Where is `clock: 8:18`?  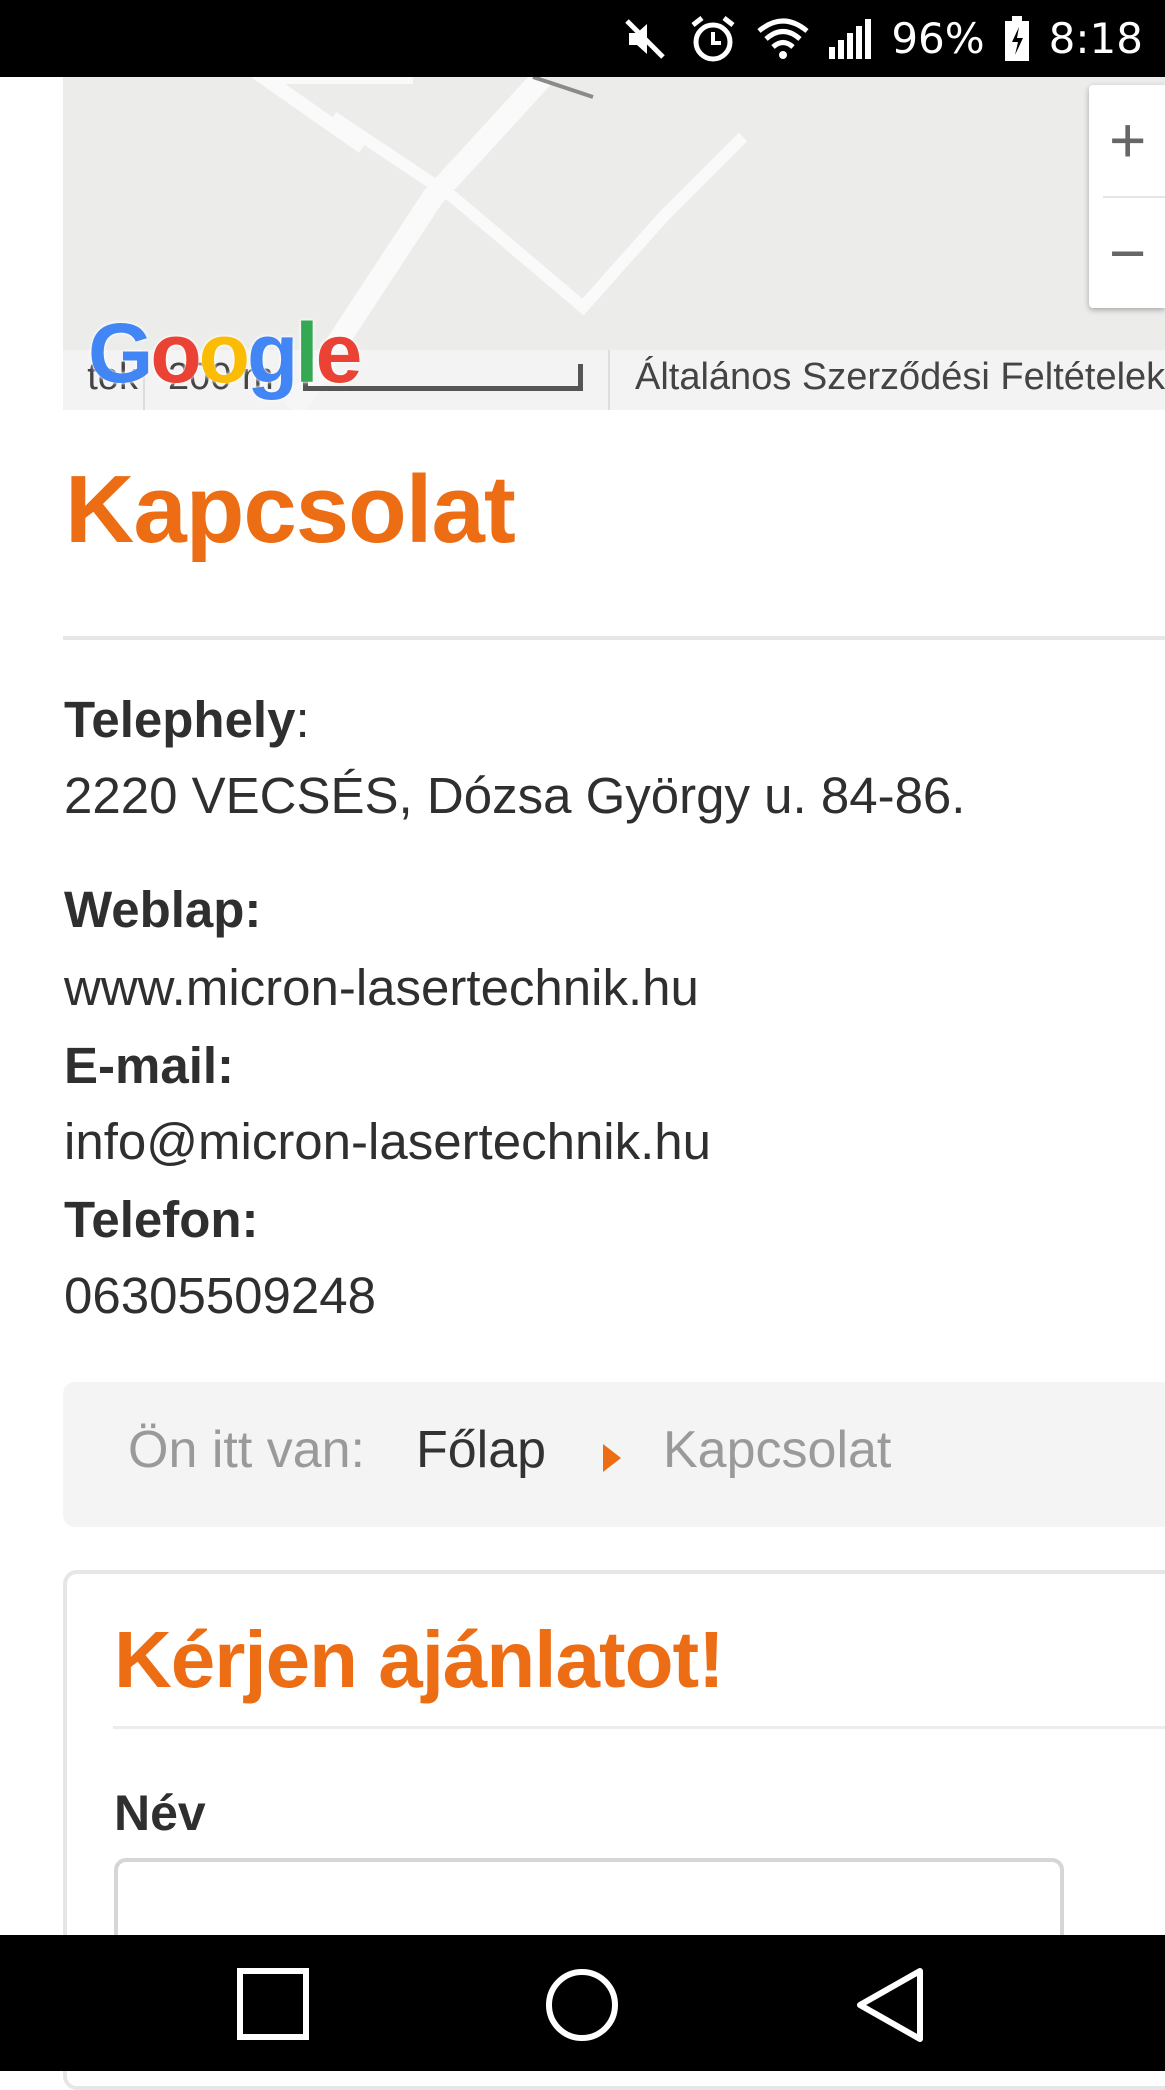
clock: 8:18 is located at coordinates (1095, 38).